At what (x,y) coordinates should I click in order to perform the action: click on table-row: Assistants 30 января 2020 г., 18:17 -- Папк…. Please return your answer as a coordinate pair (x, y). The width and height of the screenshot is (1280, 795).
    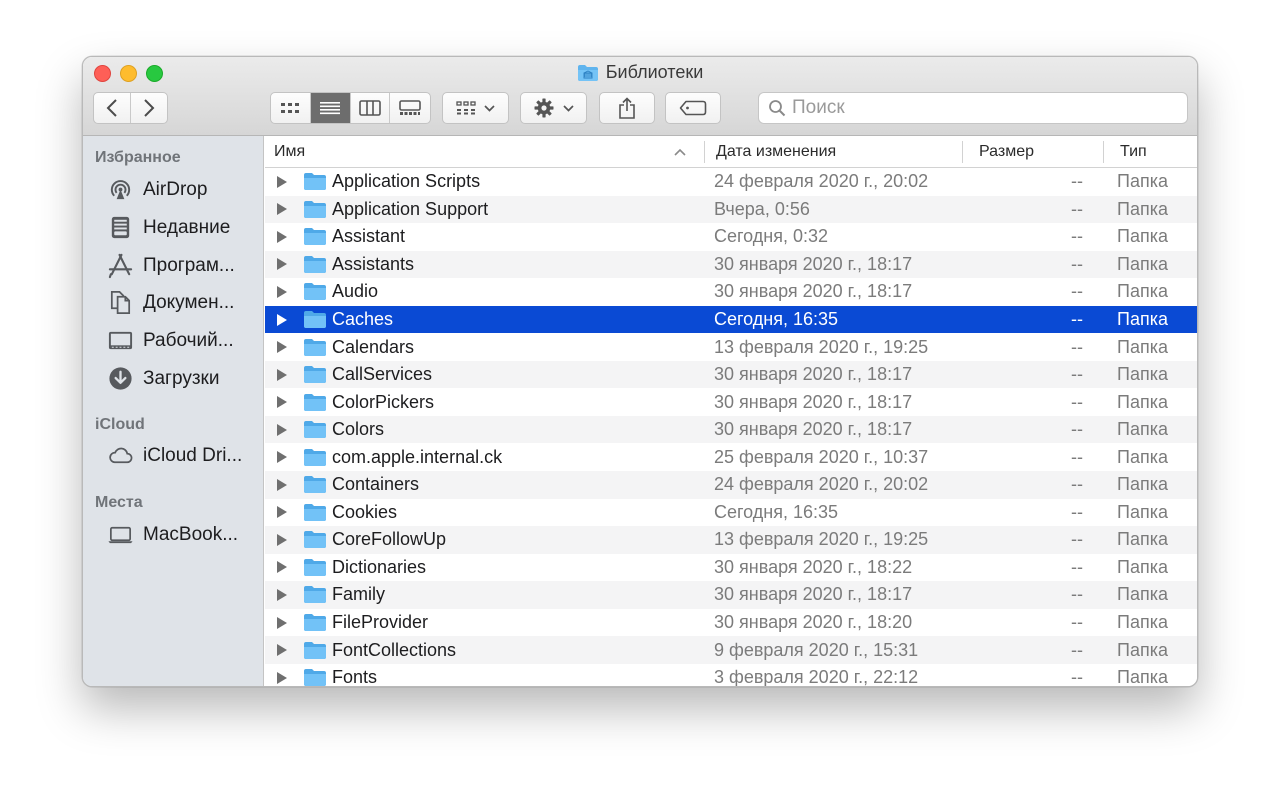
    Looking at the image, I should click on (731, 264).